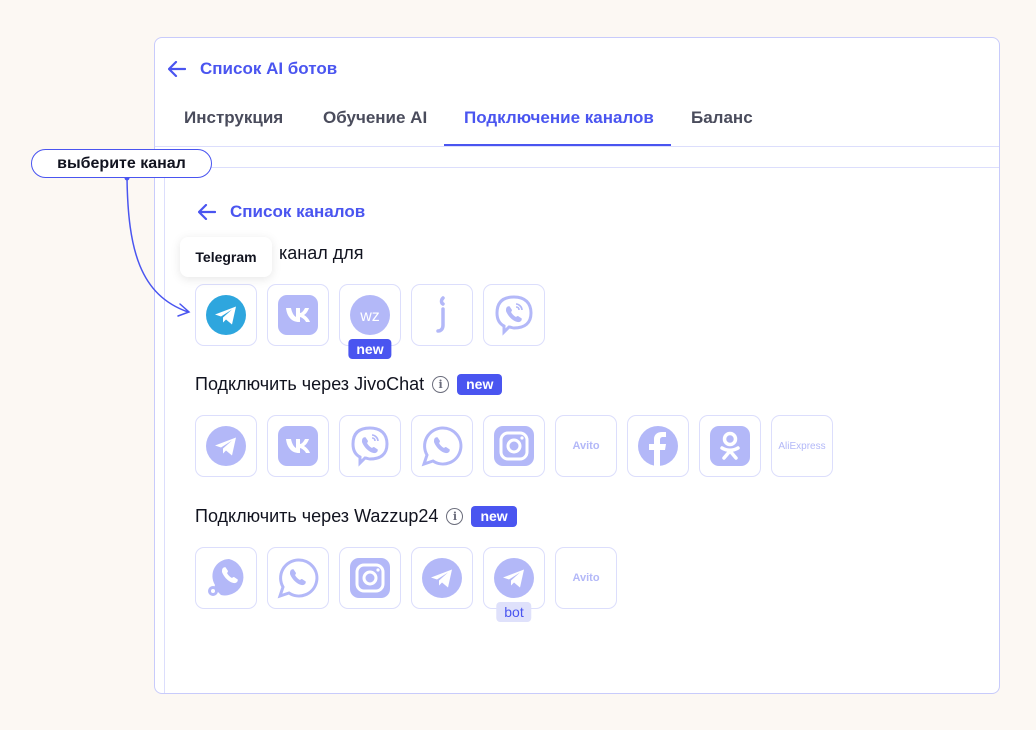 Image resolution: width=1036 pixels, height=730 pixels. I want to click on channel-row-jivochat: Avito AliExpress, so click(514, 446).